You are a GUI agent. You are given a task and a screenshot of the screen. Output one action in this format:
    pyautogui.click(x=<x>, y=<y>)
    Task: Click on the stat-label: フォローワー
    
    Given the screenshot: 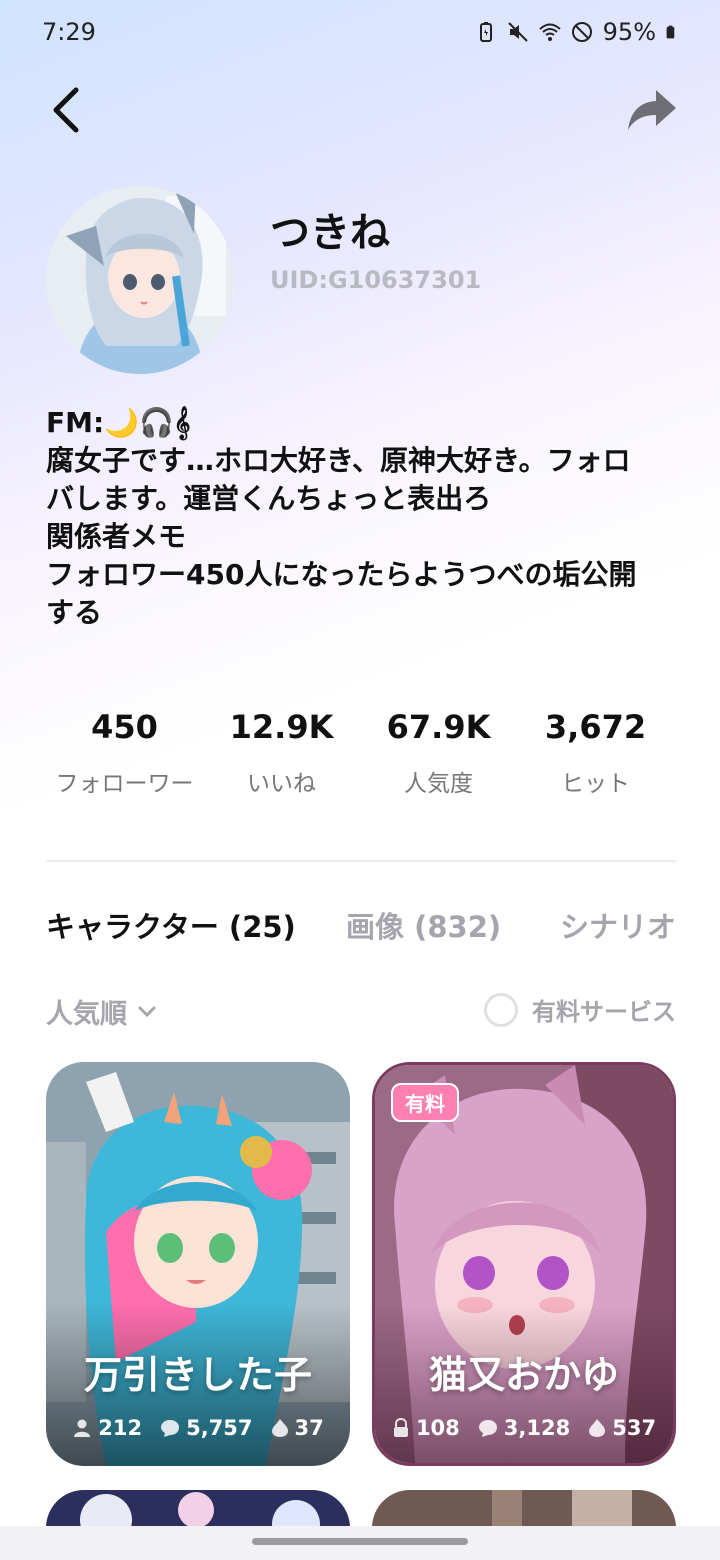 What is the action you would take?
    pyautogui.click(x=124, y=784)
    